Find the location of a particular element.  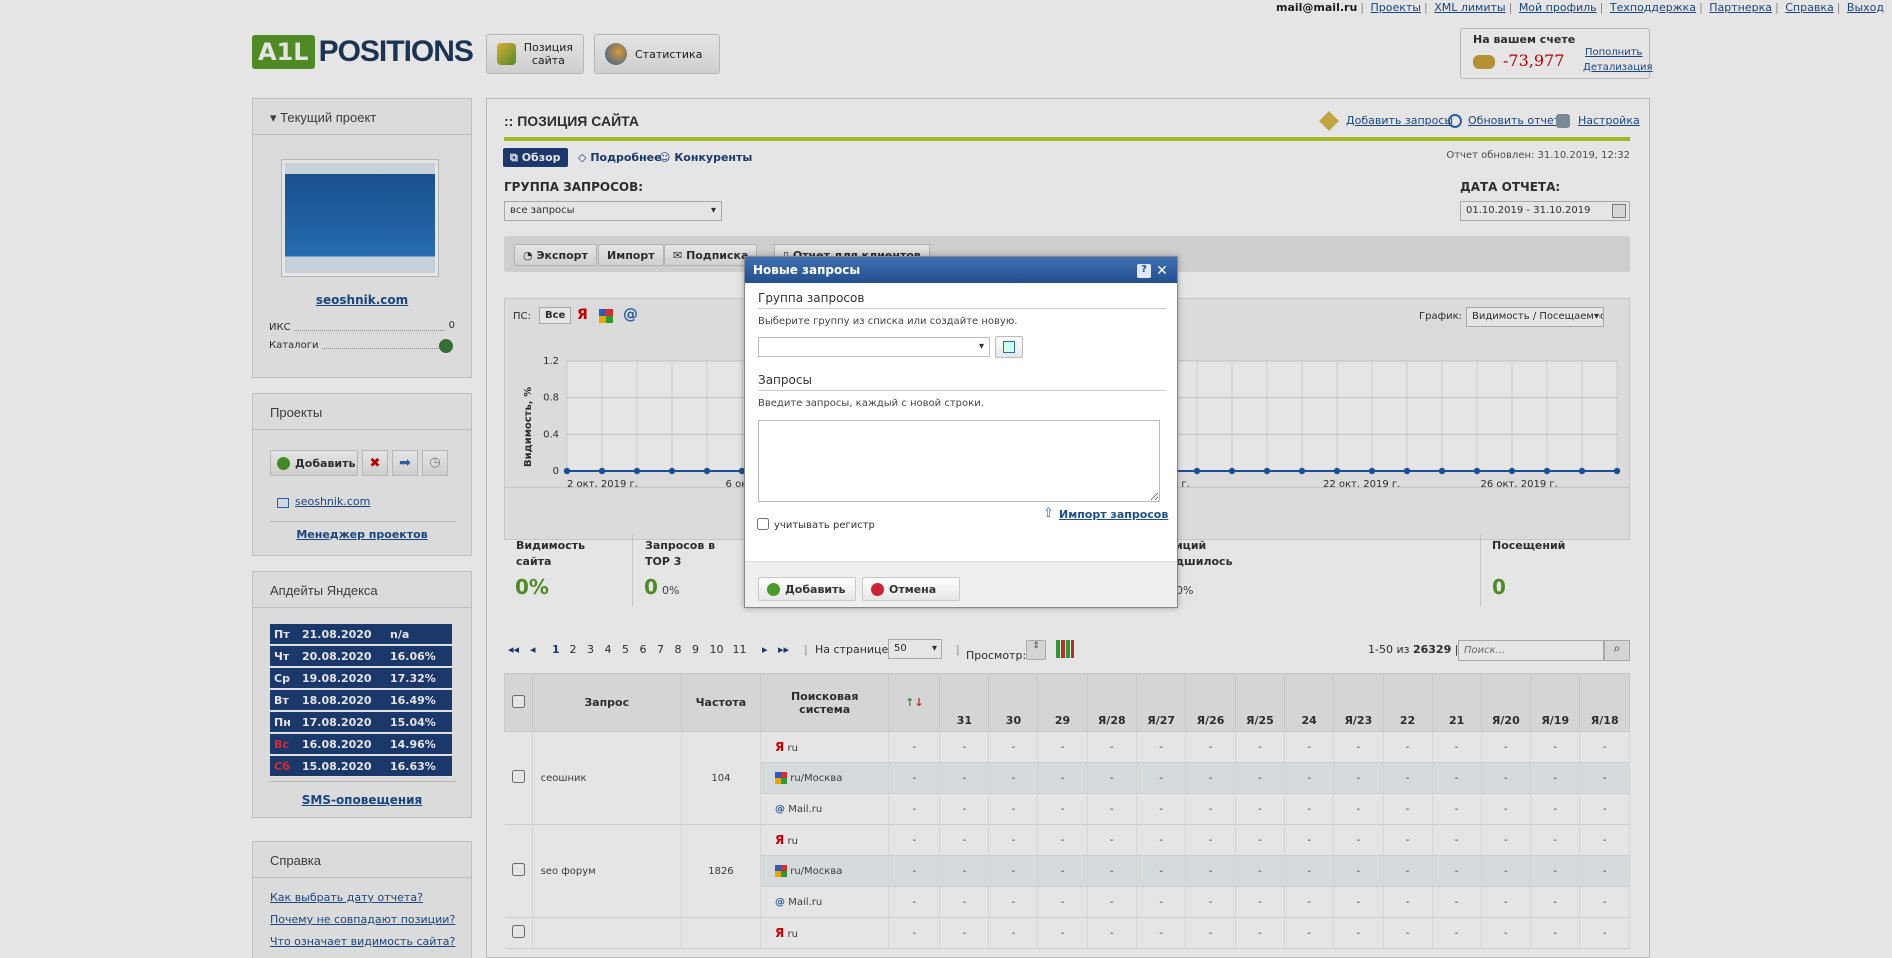

add-button-label: Добавить is located at coordinates (815, 589).